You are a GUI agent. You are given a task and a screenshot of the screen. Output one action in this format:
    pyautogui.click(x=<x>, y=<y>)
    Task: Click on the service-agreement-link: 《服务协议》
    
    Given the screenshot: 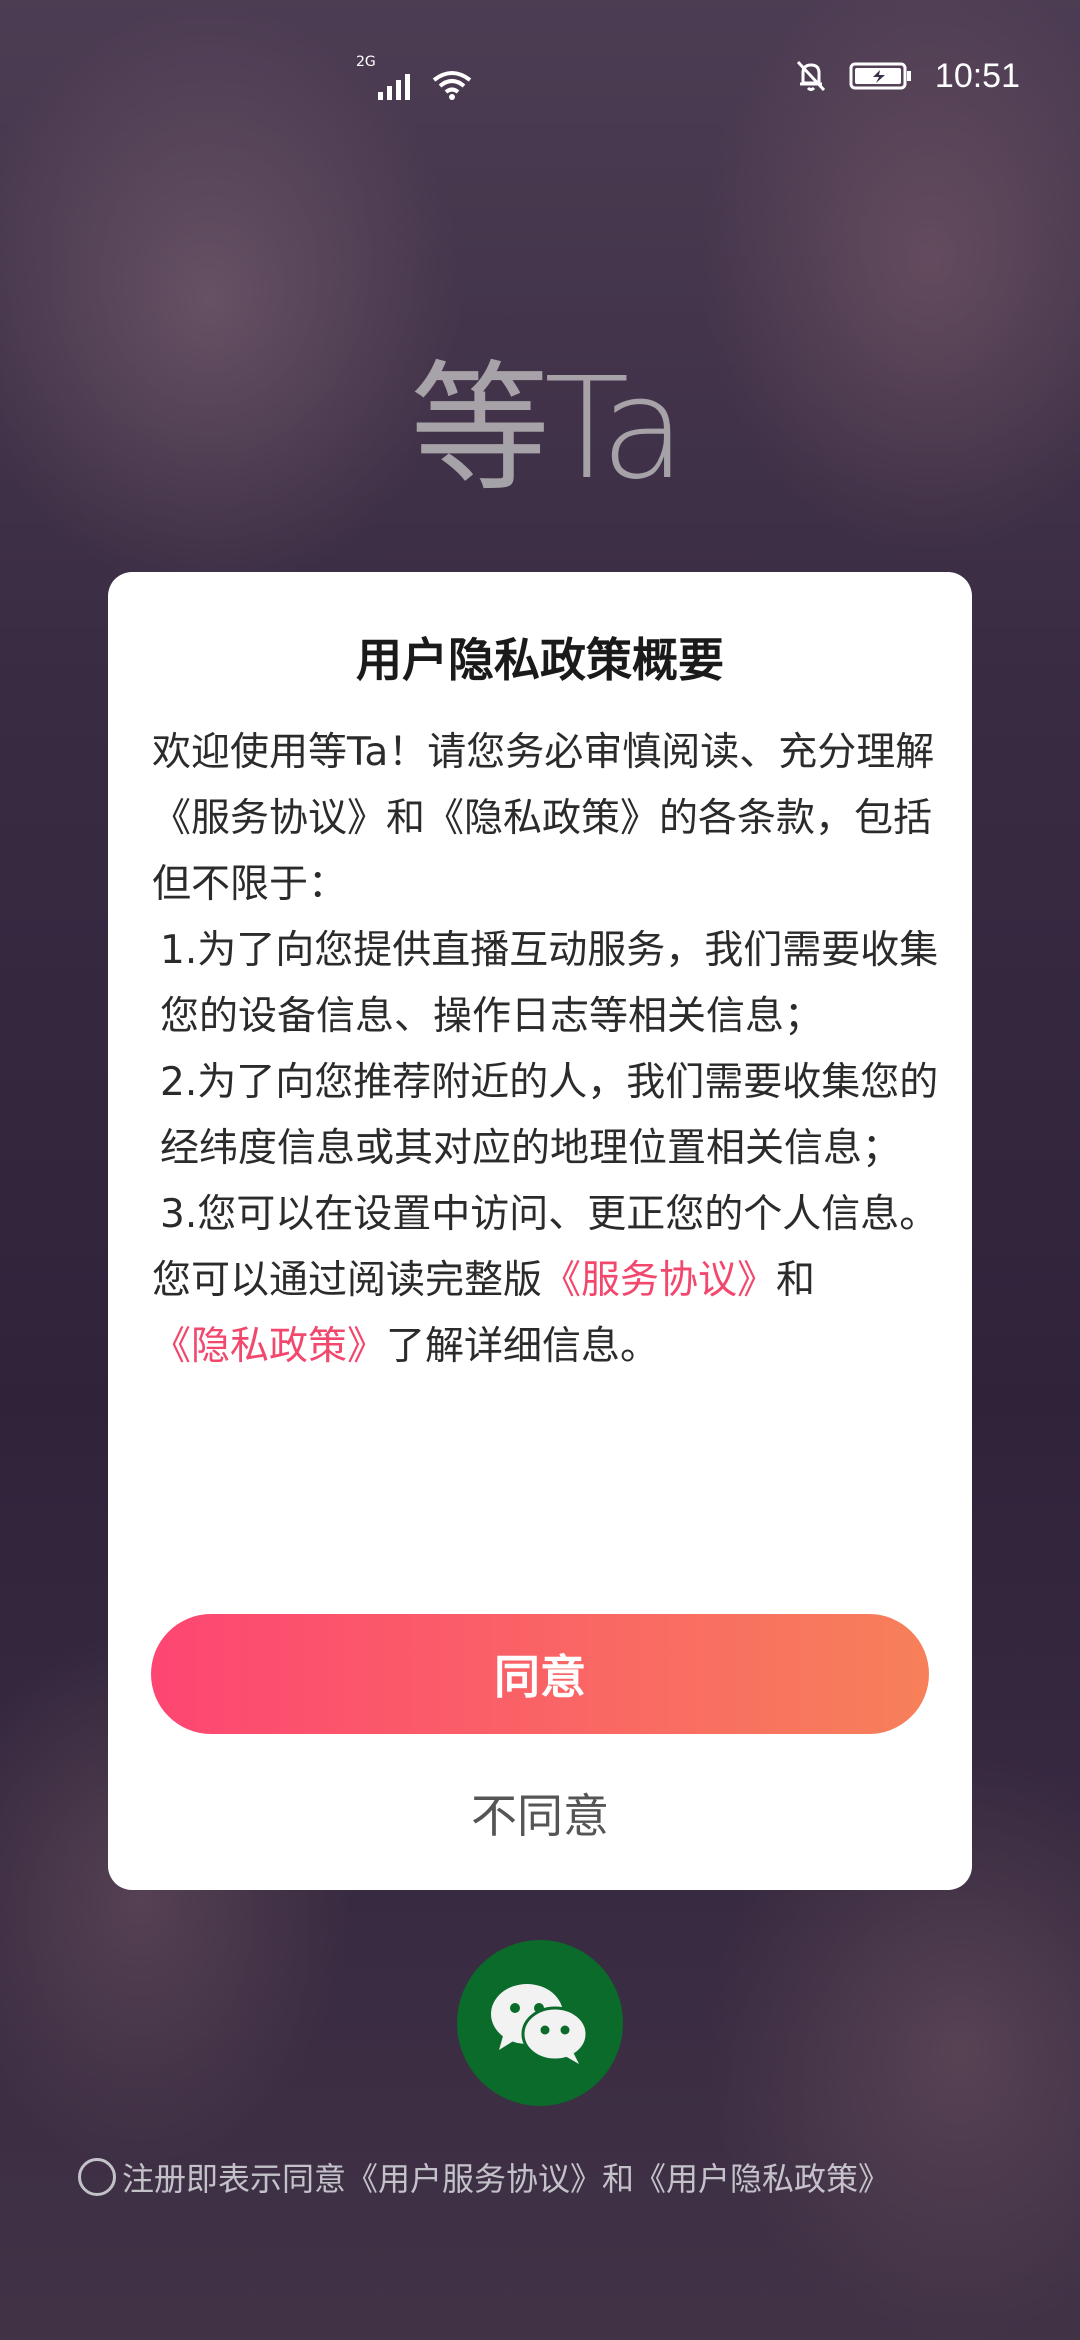 What is the action you would take?
    pyautogui.click(x=659, y=1280)
    